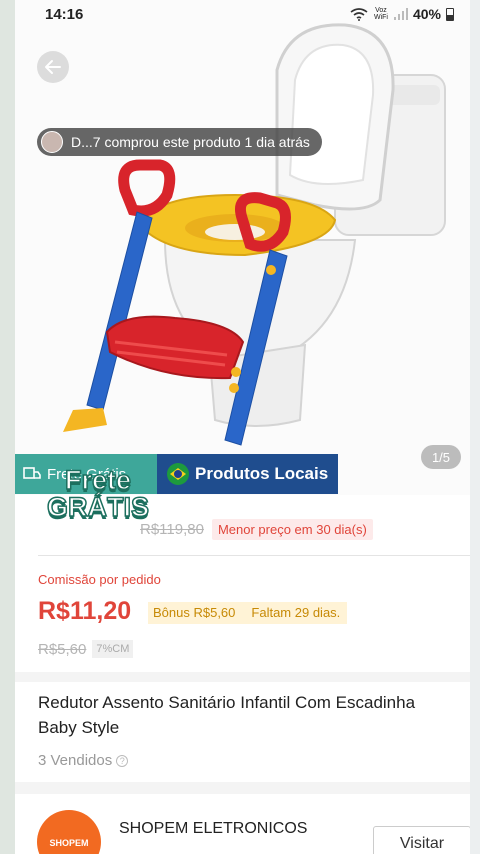  What do you see at coordinates (262, 473) in the screenshot?
I see `local-products-label: Produtos Locais` at bounding box center [262, 473].